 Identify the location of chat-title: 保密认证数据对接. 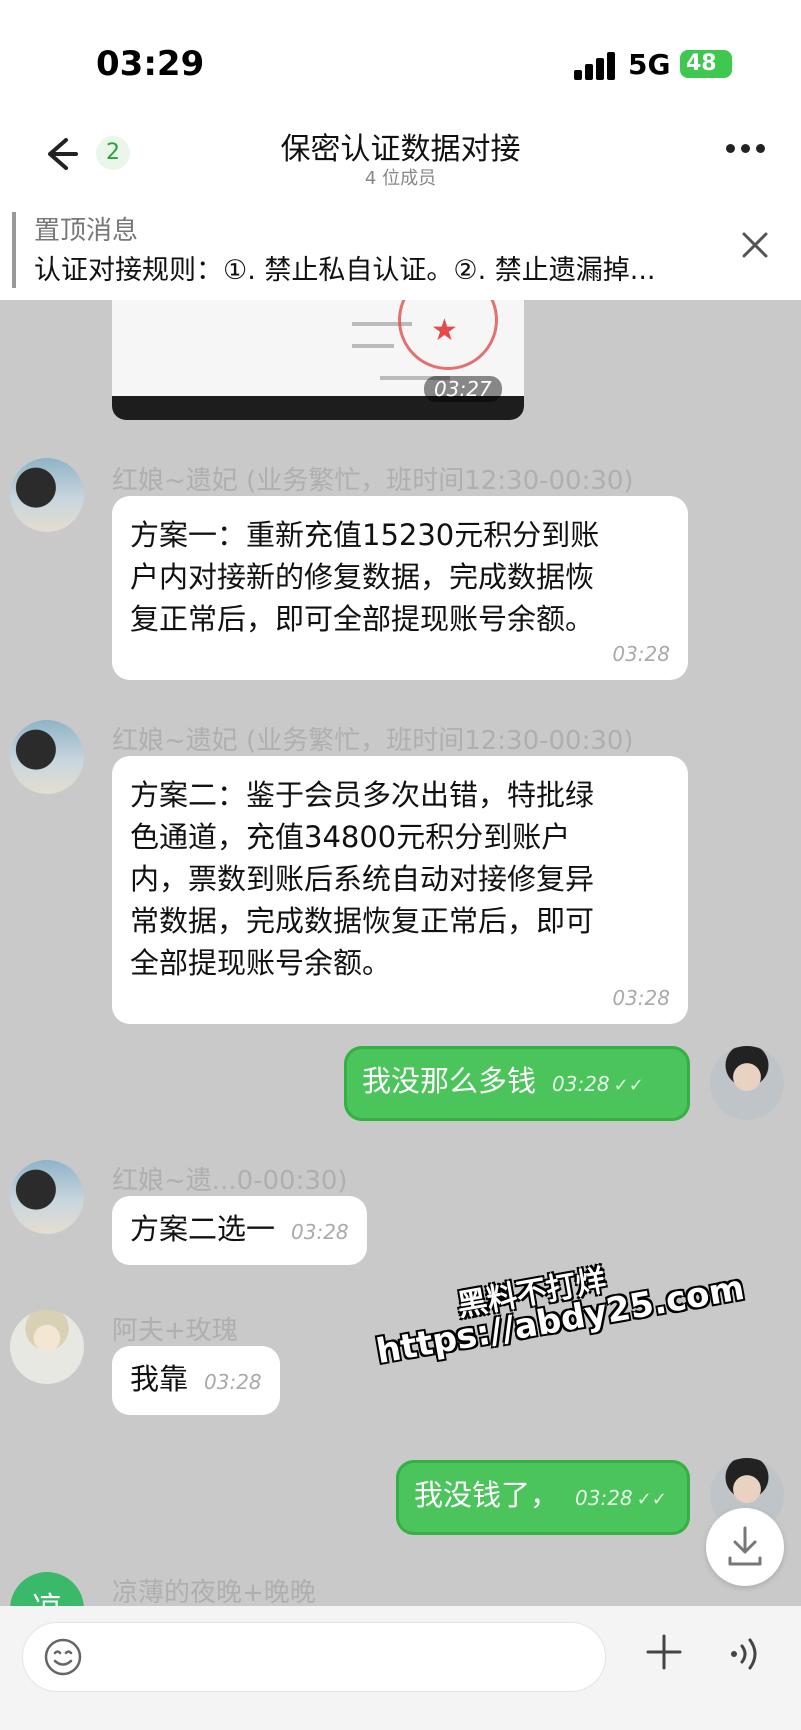
(400, 149).